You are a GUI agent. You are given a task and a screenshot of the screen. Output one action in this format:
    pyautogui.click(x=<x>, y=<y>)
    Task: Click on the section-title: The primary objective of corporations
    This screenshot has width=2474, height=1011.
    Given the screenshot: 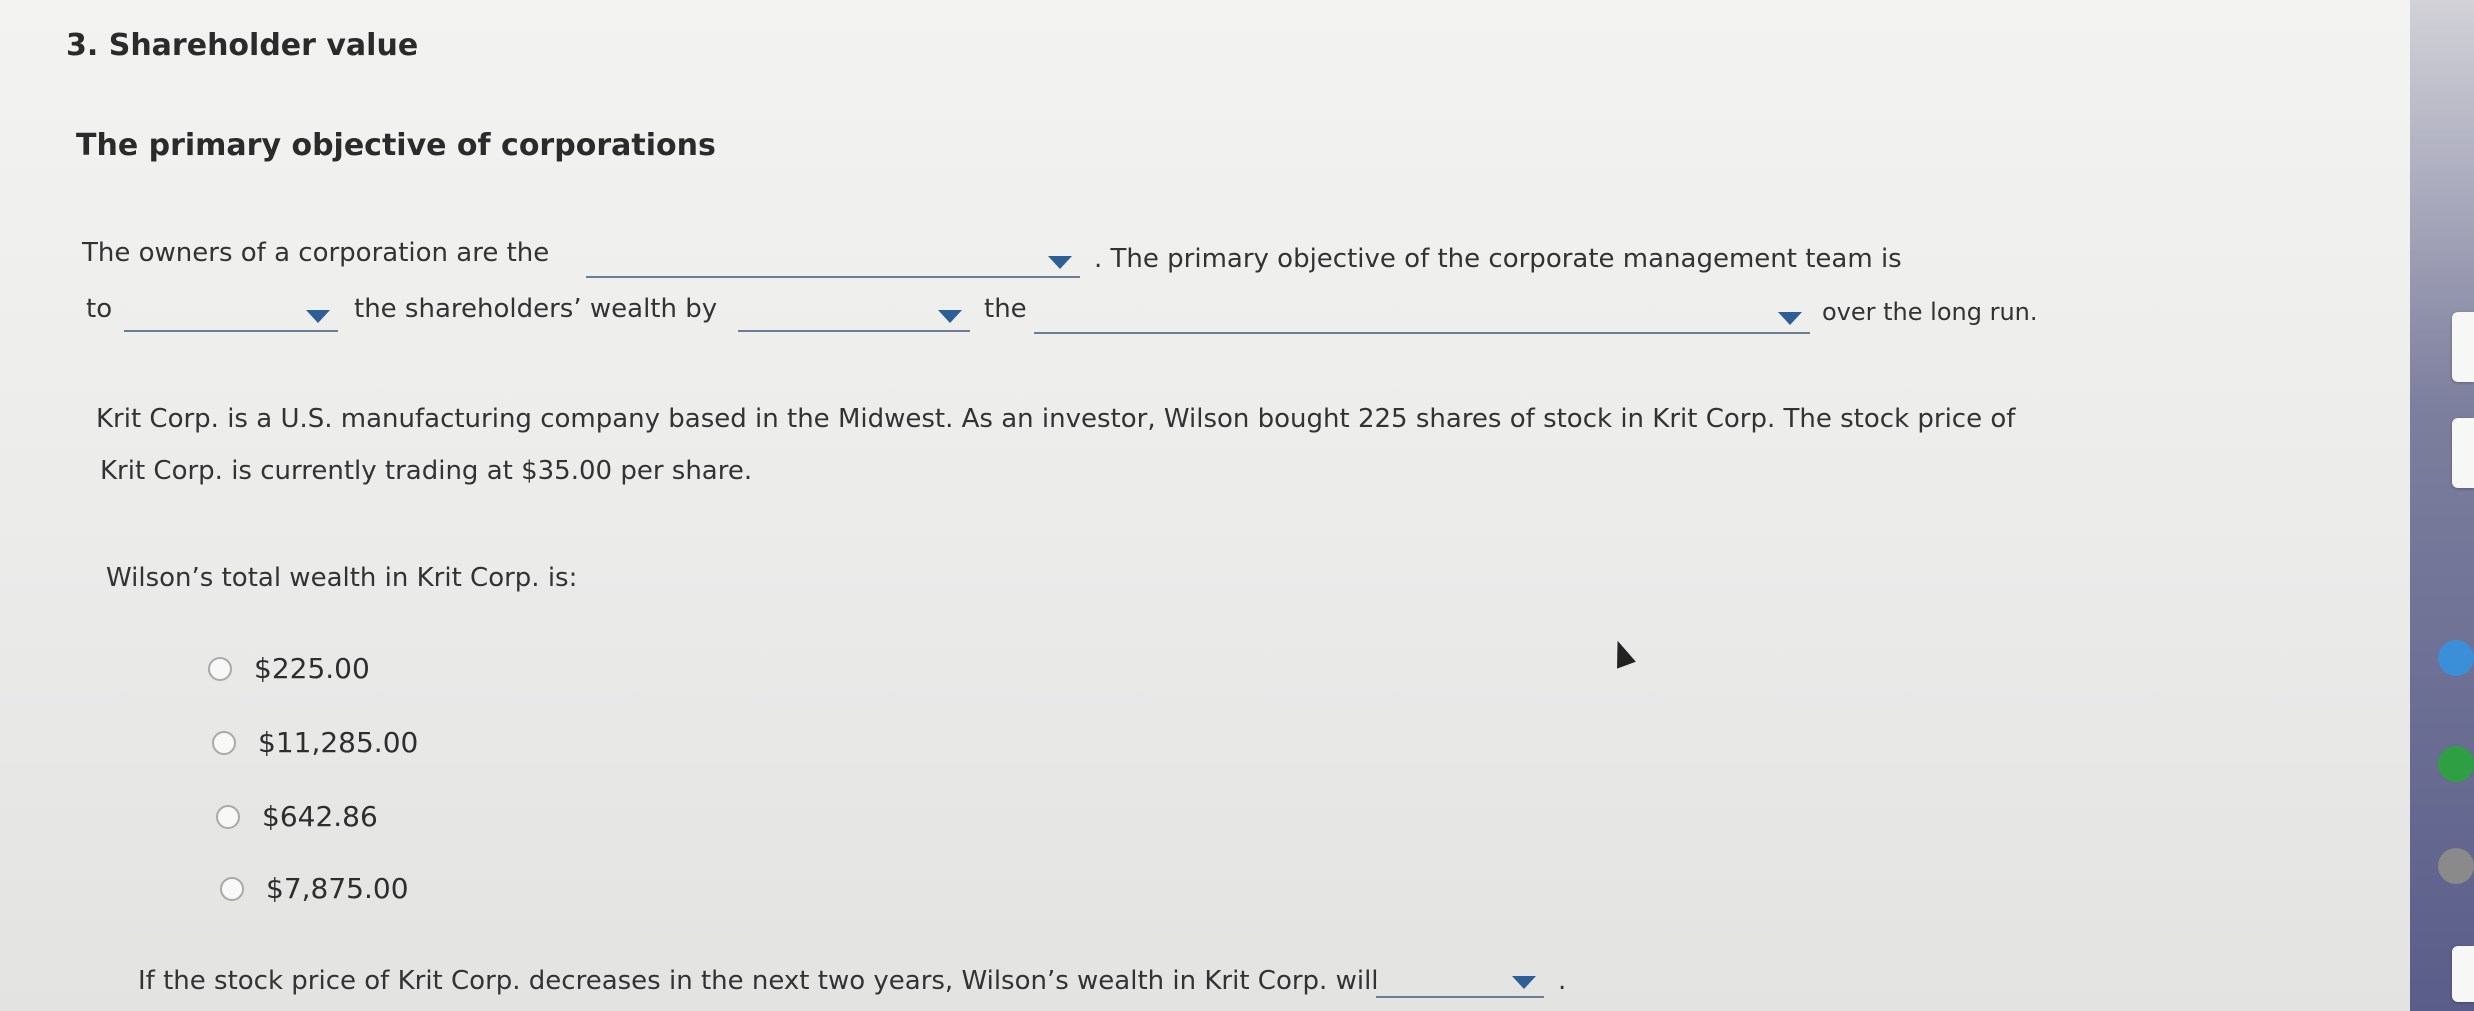 What is the action you would take?
    pyautogui.click(x=396, y=145)
    